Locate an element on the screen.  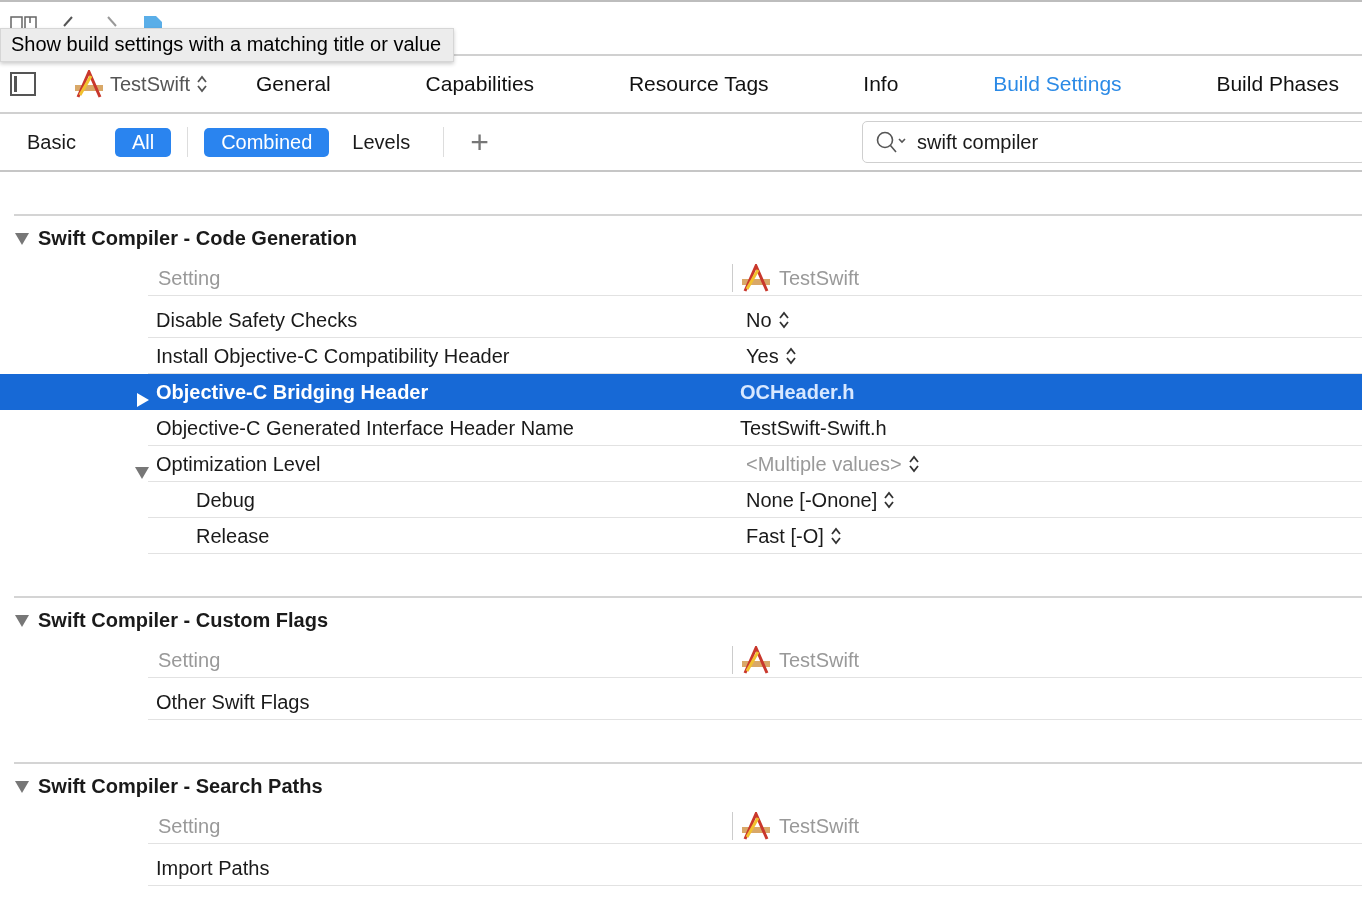
setting-row: Objective-C Bridging Header OCHeader.h is located at coordinates (681, 392).